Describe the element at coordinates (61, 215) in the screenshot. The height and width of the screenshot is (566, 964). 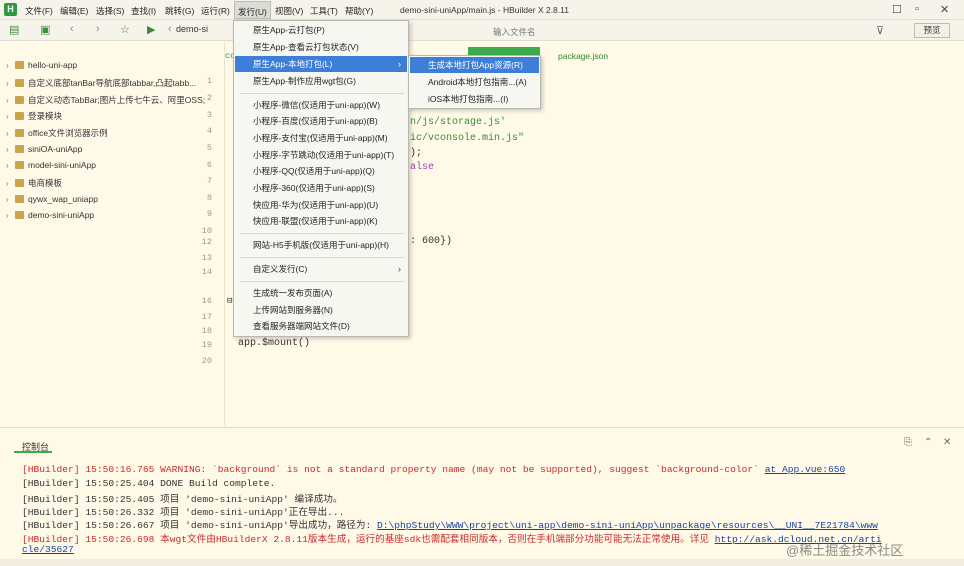
I see `project-label: demo-sini-uniApp` at that location.